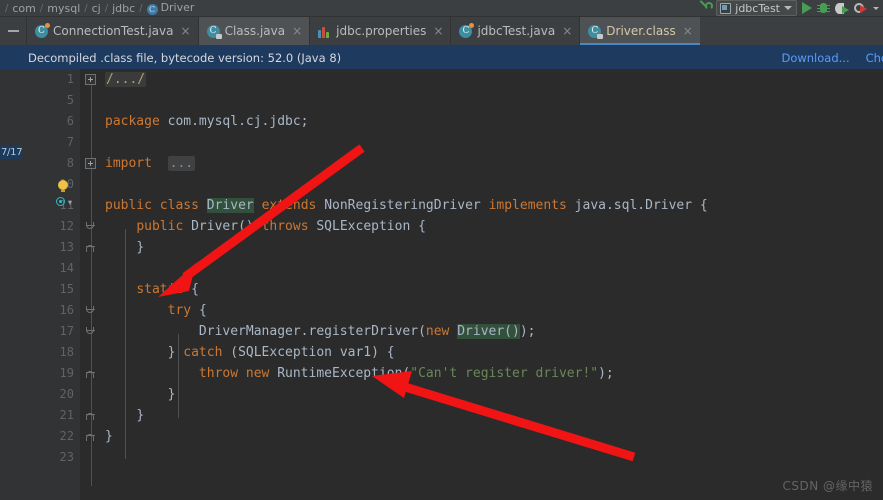 The width and height of the screenshot is (883, 500). I want to click on code-line: public Driver() throws SQLException {, so click(494, 226).